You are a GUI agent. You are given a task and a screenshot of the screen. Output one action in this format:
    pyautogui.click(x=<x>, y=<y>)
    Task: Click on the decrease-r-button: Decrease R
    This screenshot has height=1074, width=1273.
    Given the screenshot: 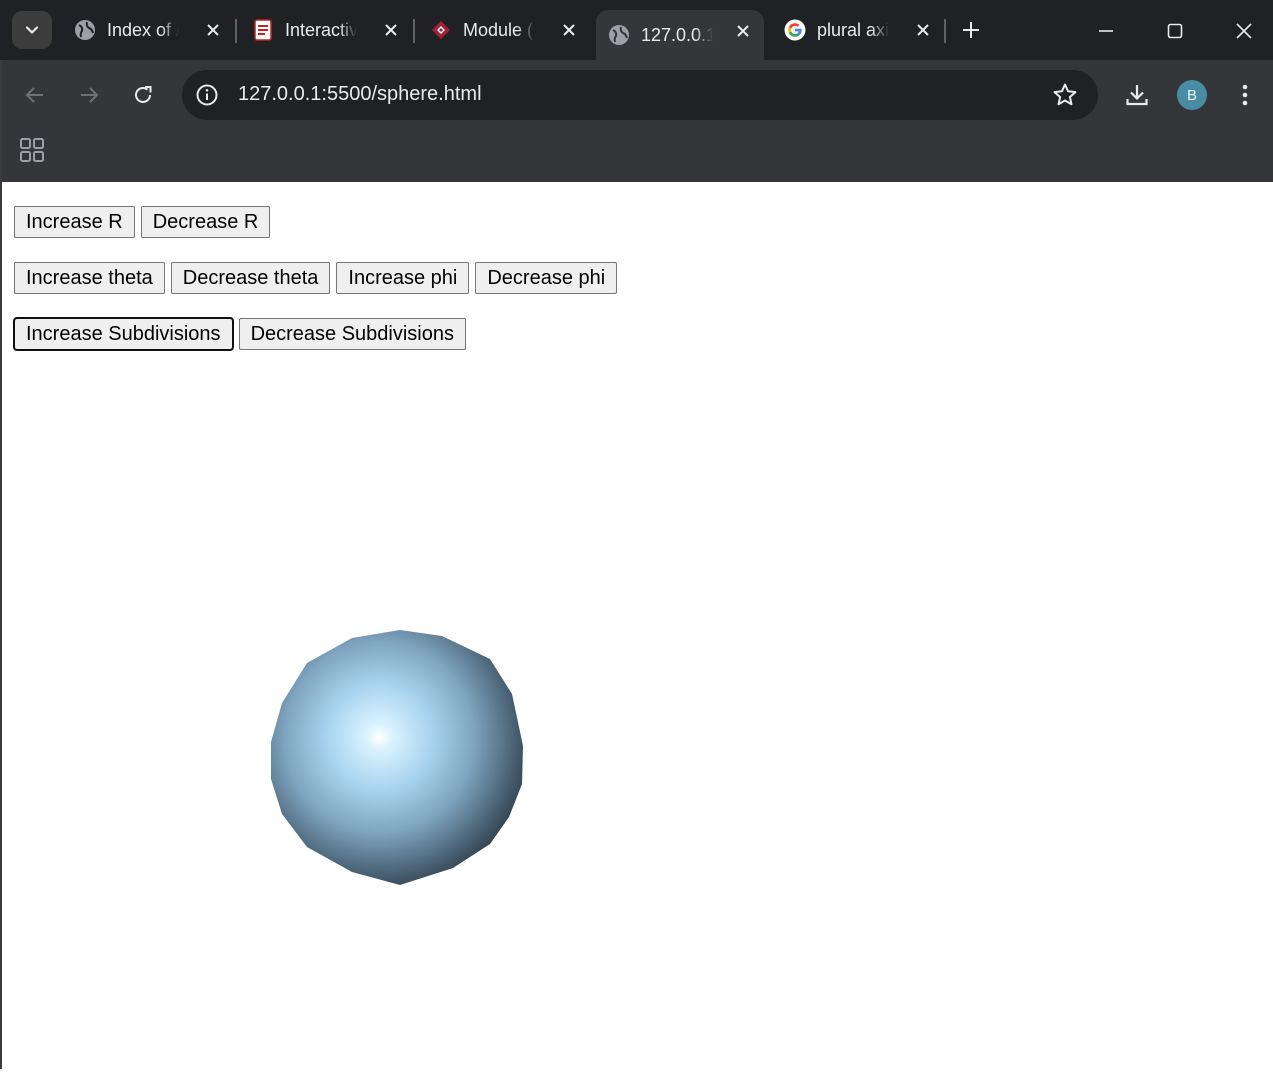 What is the action you would take?
    pyautogui.click(x=205, y=222)
    